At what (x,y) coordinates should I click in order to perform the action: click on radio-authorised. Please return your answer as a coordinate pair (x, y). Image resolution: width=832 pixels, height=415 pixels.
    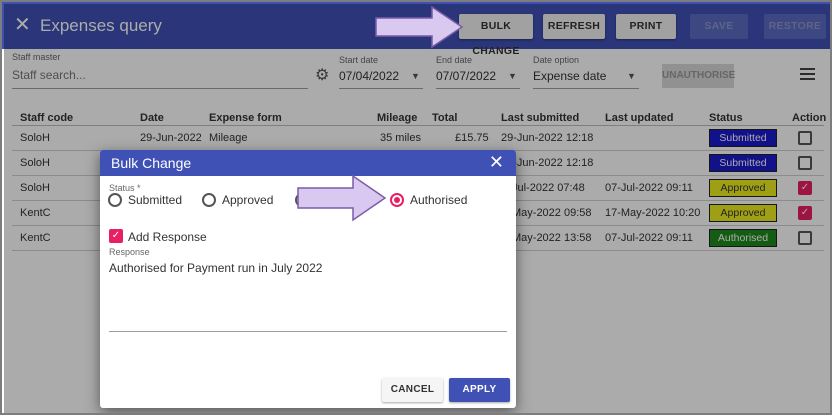
    Looking at the image, I should click on (397, 200).